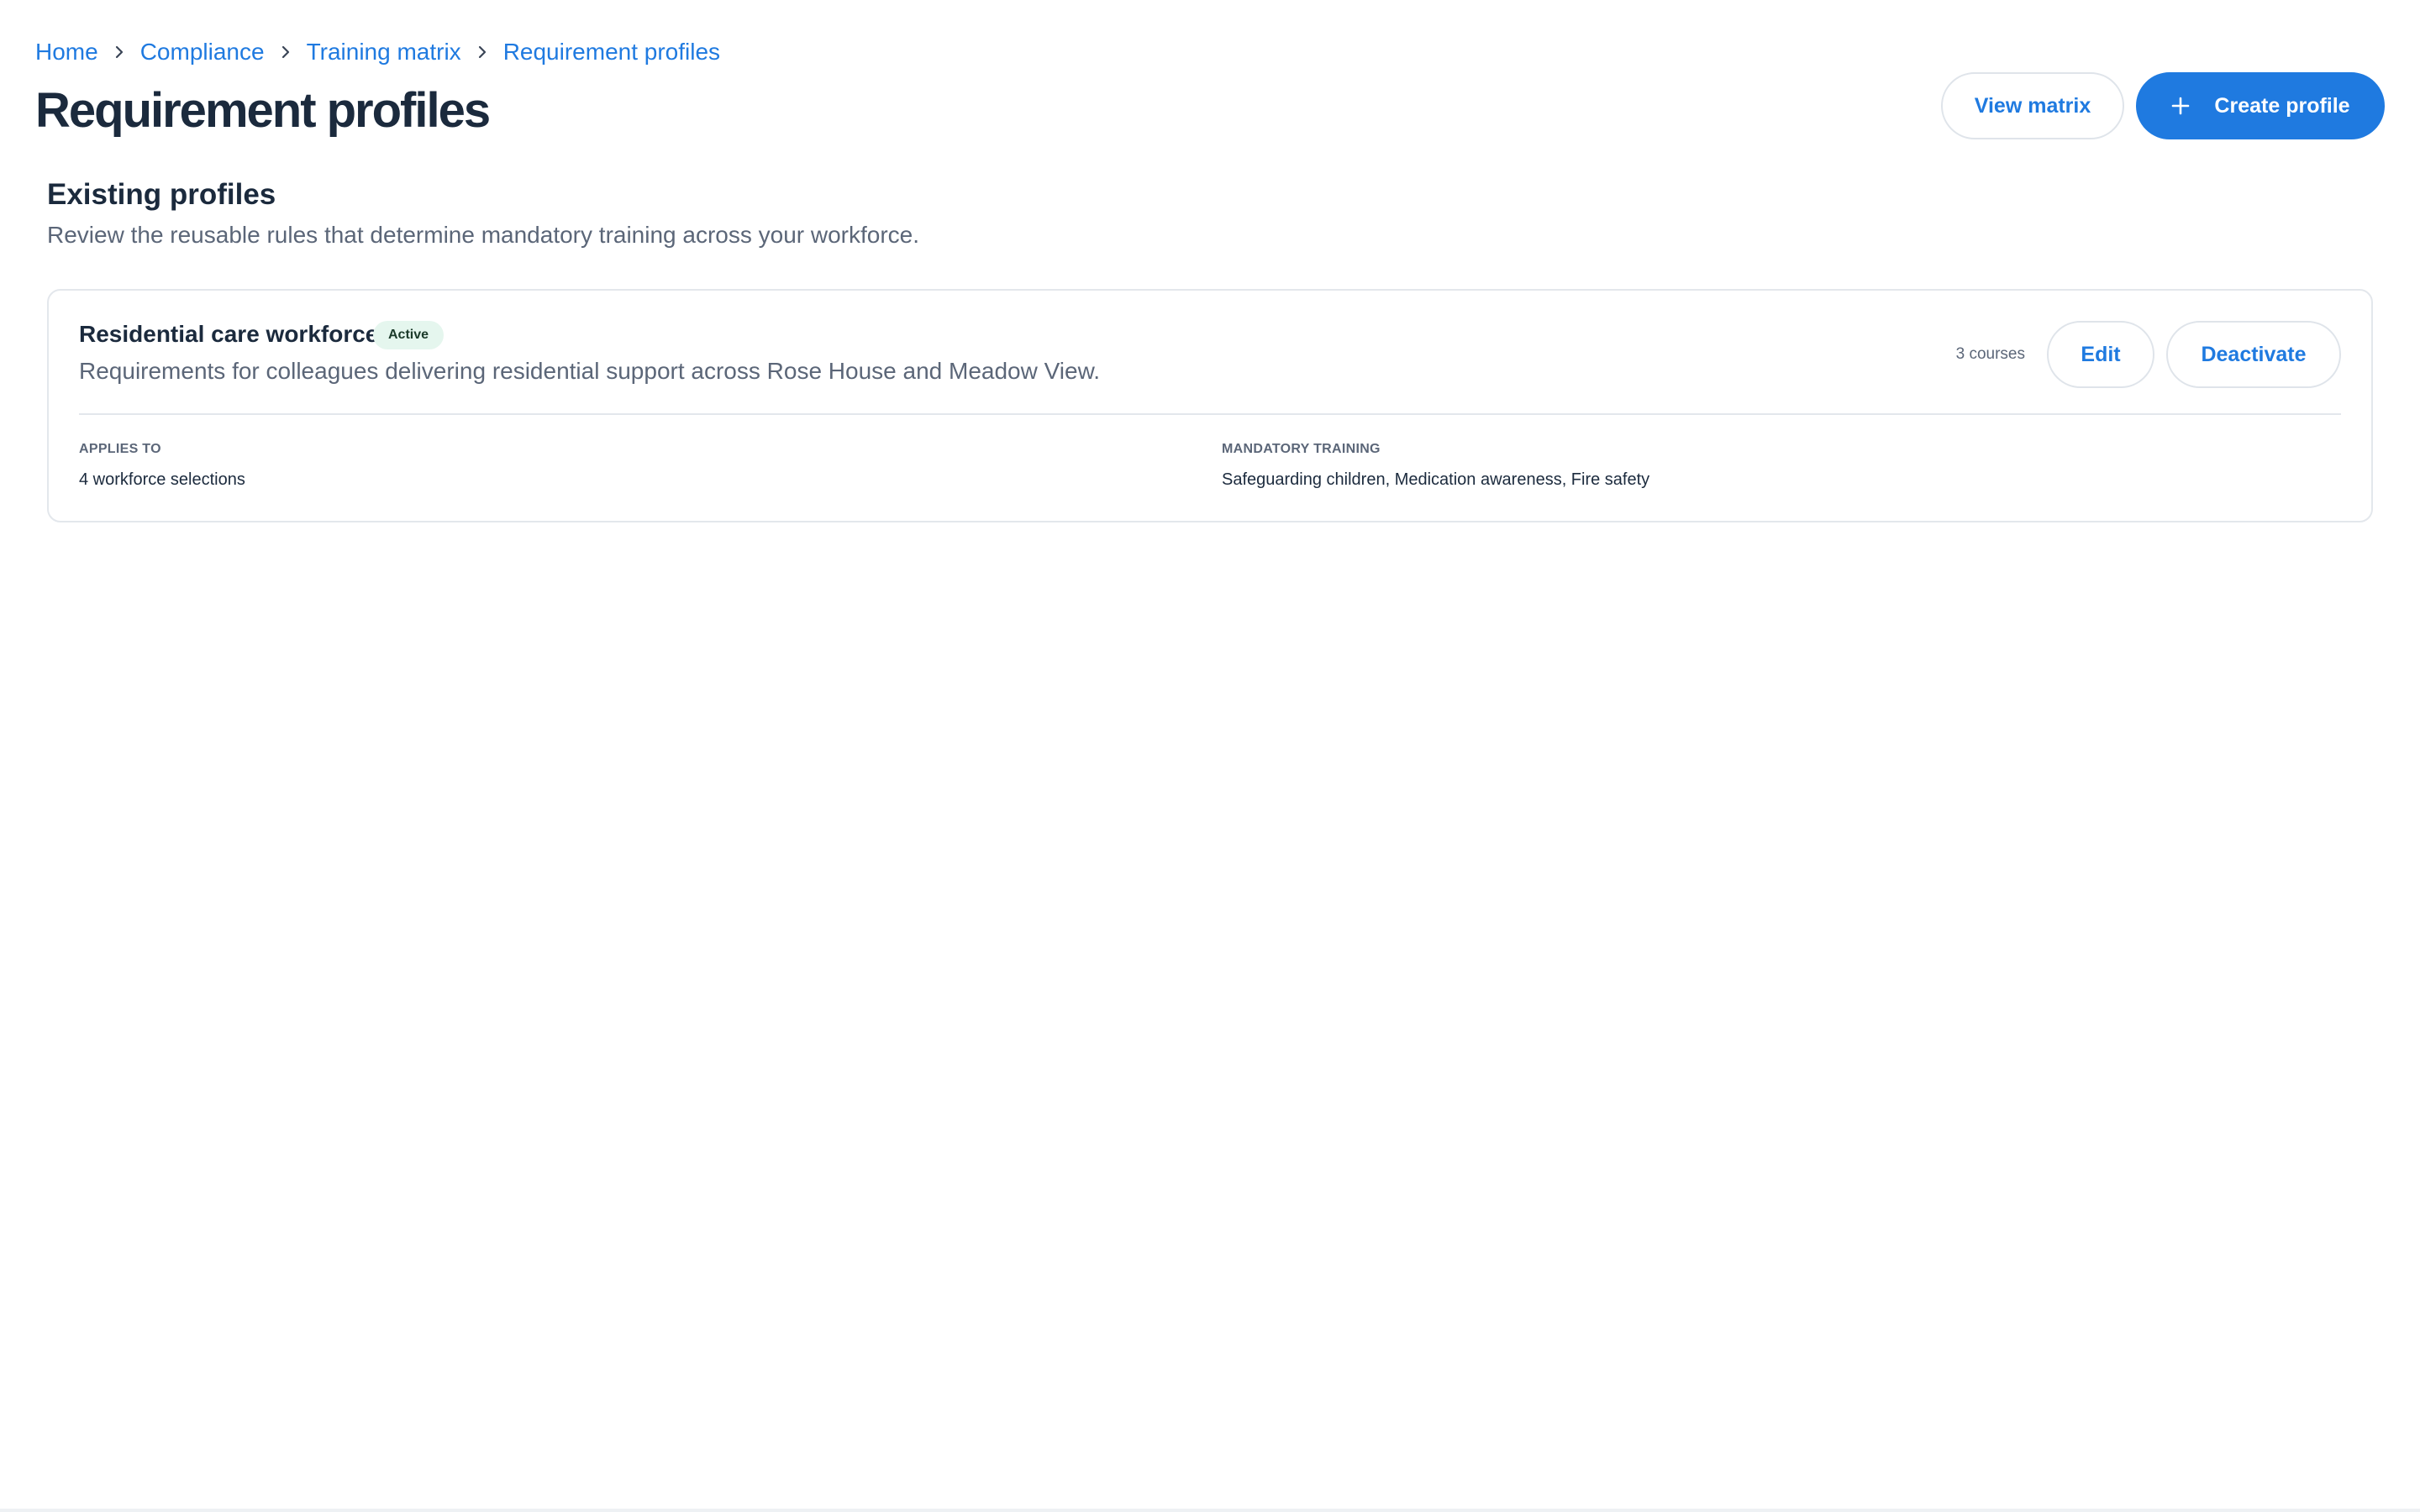  I want to click on applies-to-value: 4 workforce selections, so click(162, 479).